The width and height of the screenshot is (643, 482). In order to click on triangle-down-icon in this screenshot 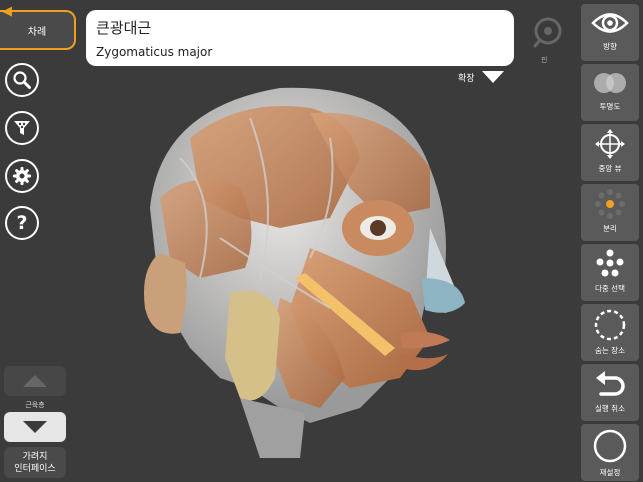, I will do `click(35, 427)`.